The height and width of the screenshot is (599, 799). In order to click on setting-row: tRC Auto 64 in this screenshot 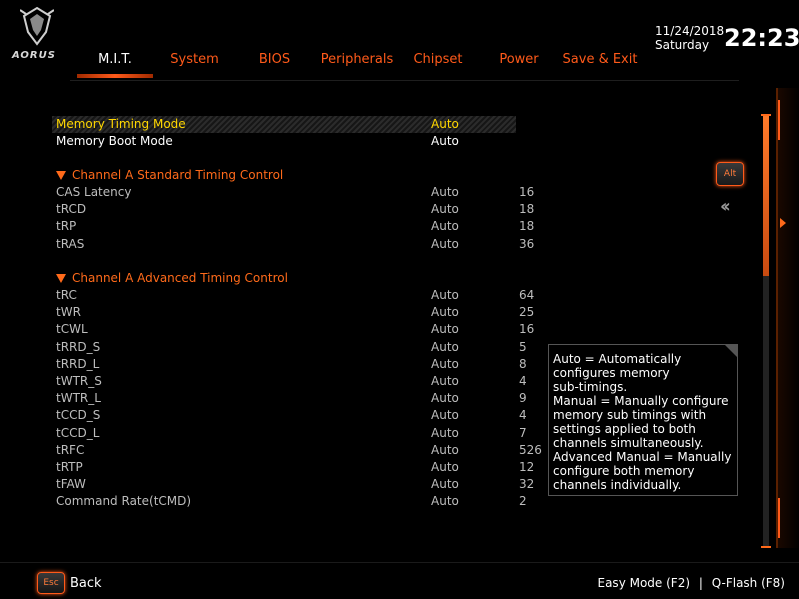, I will do `click(295, 295)`.